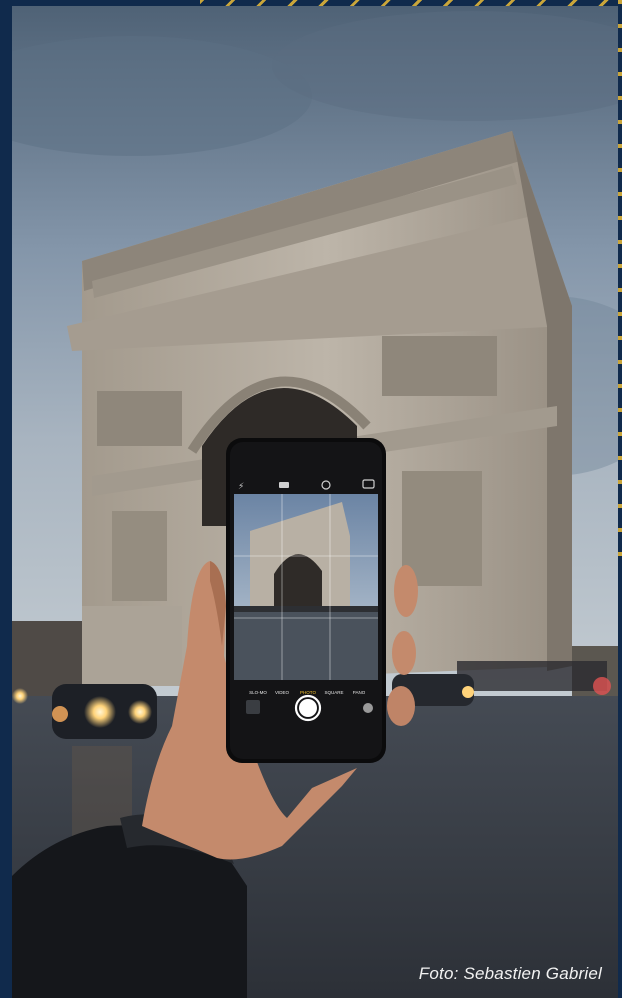  Describe the element at coordinates (510, 973) in the screenshot. I see `photo-credit: Foto: Sebastien Gabriel` at that location.